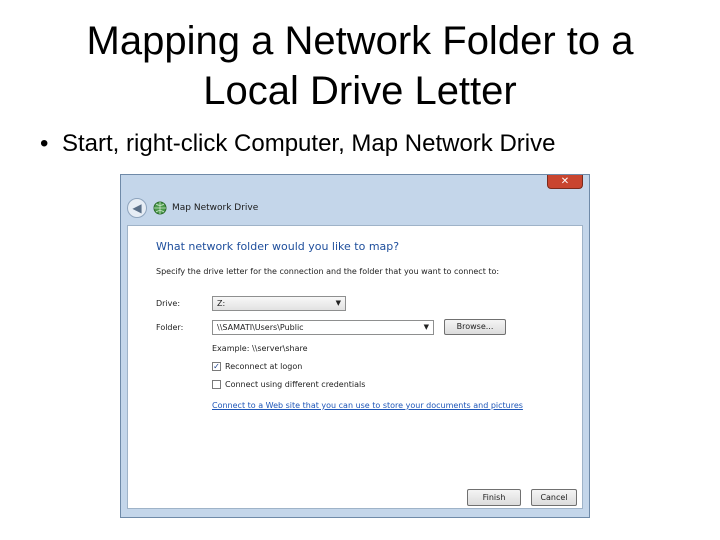 This screenshot has width=720, height=540. Describe the element at coordinates (494, 497) in the screenshot. I see `finish-button: Finish` at that location.